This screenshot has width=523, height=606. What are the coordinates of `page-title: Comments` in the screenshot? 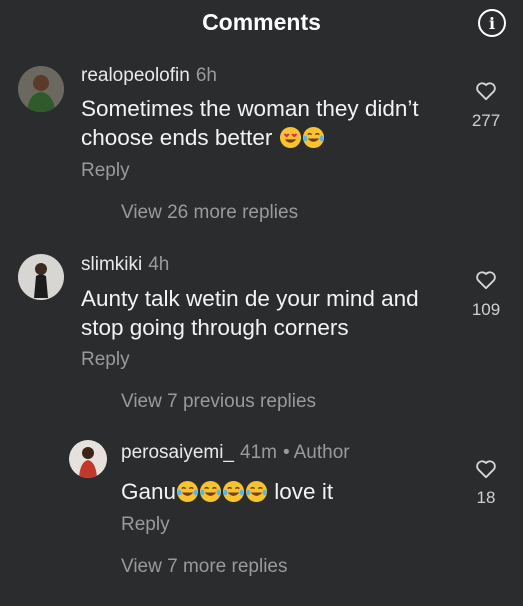 It's located at (261, 22).